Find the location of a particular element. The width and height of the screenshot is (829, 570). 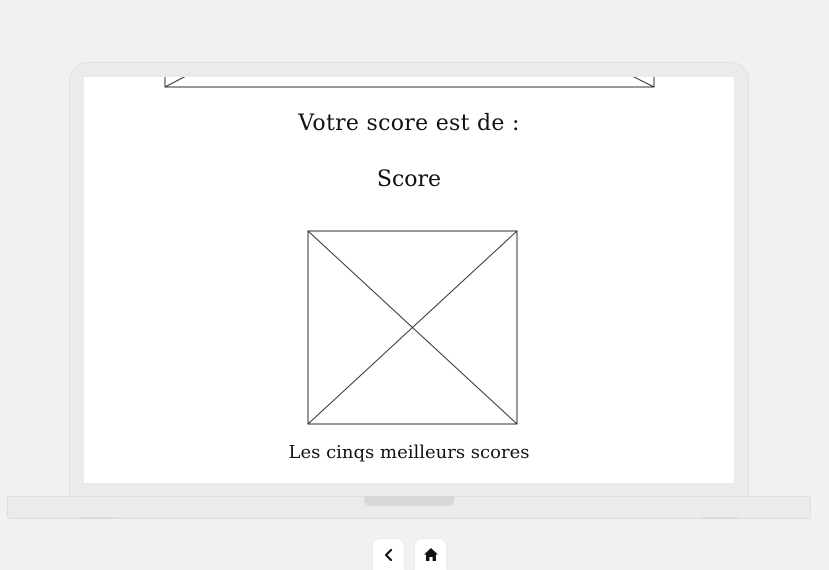

back-button is located at coordinates (388, 554).